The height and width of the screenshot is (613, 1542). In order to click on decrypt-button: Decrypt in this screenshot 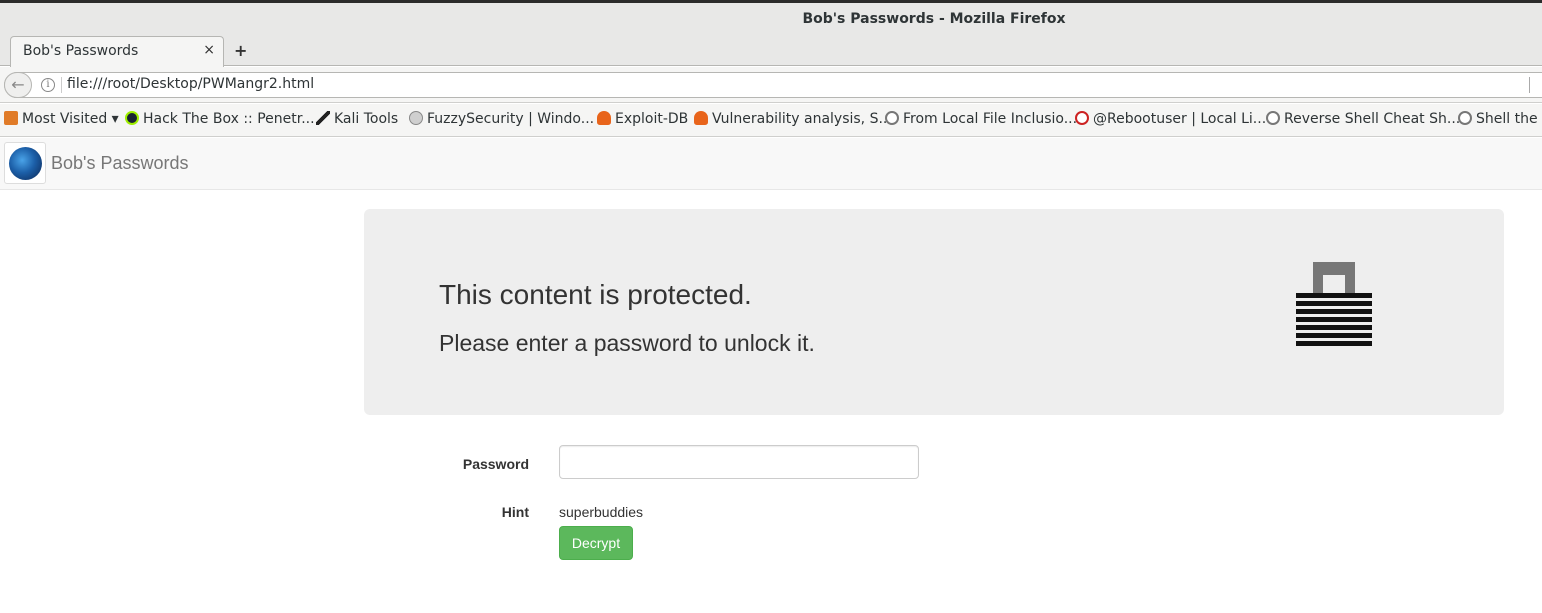, I will do `click(596, 543)`.